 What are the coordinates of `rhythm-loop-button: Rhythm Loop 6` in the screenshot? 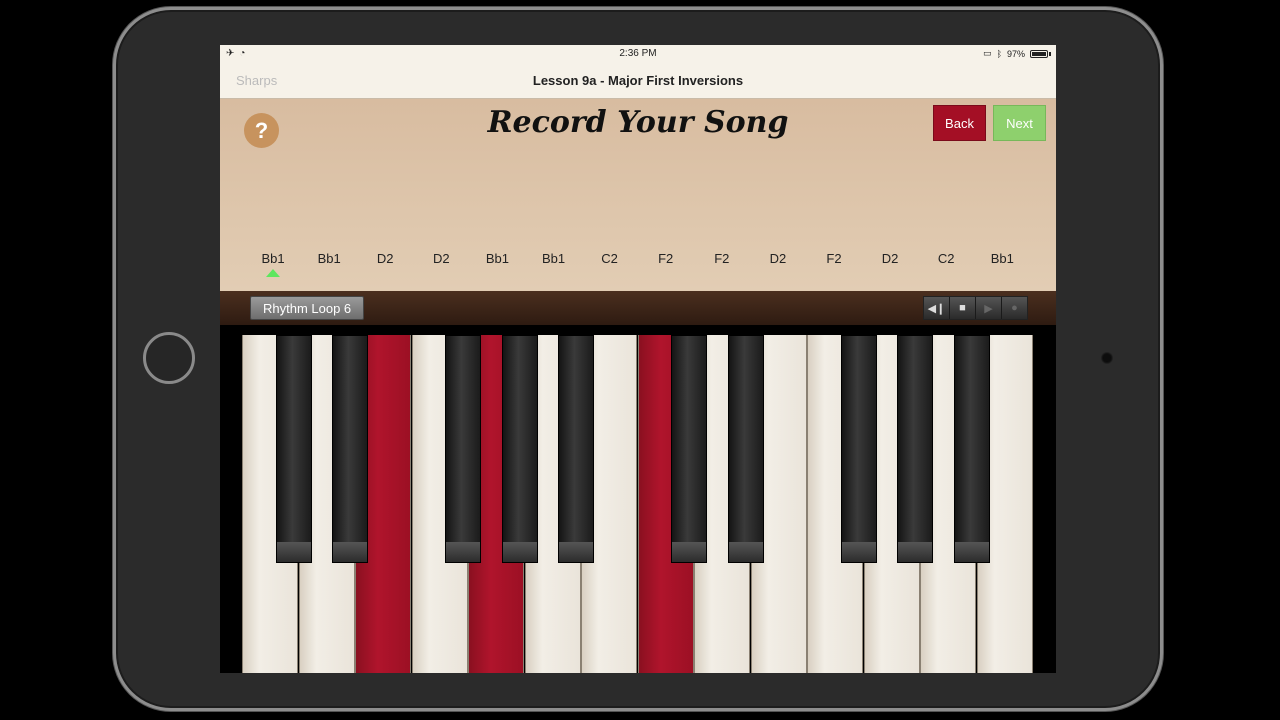 It's located at (307, 308).